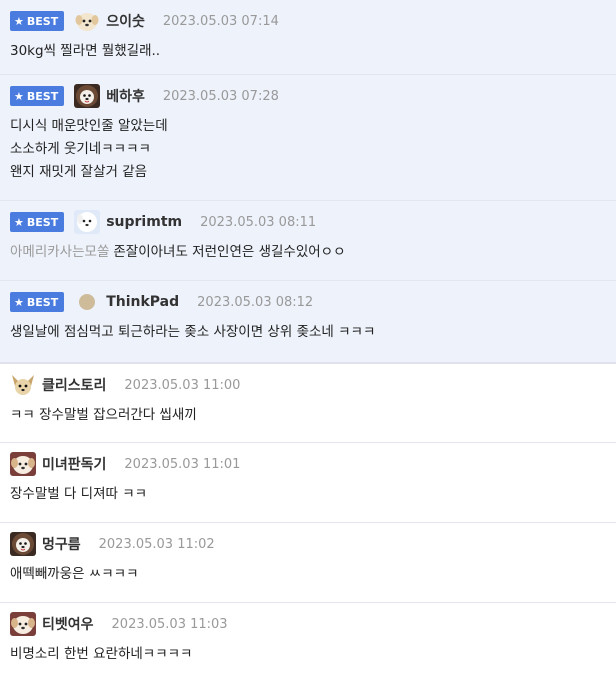 This screenshot has height=680, width=616. What do you see at coordinates (79, 494) in the screenshot?
I see `comment-line: 장수말벌 다 디져따 ㅋㅋ` at bounding box center [79, 494].